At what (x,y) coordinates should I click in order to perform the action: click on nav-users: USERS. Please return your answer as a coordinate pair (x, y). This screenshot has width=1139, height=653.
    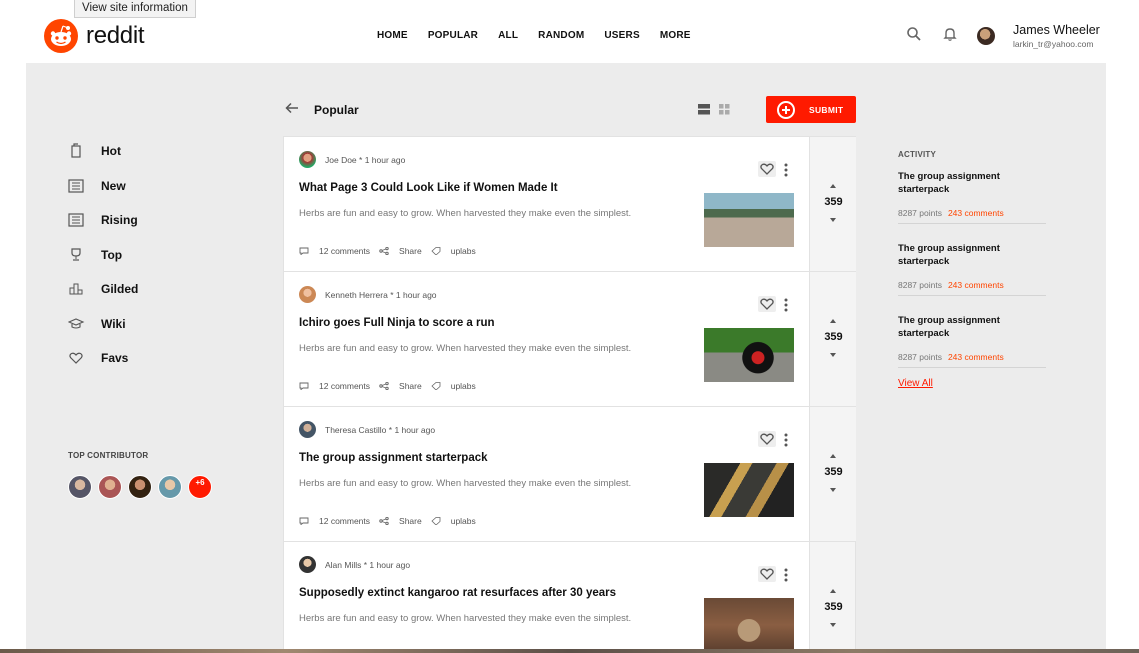
    Looking at the image, I should click on (621, 35).